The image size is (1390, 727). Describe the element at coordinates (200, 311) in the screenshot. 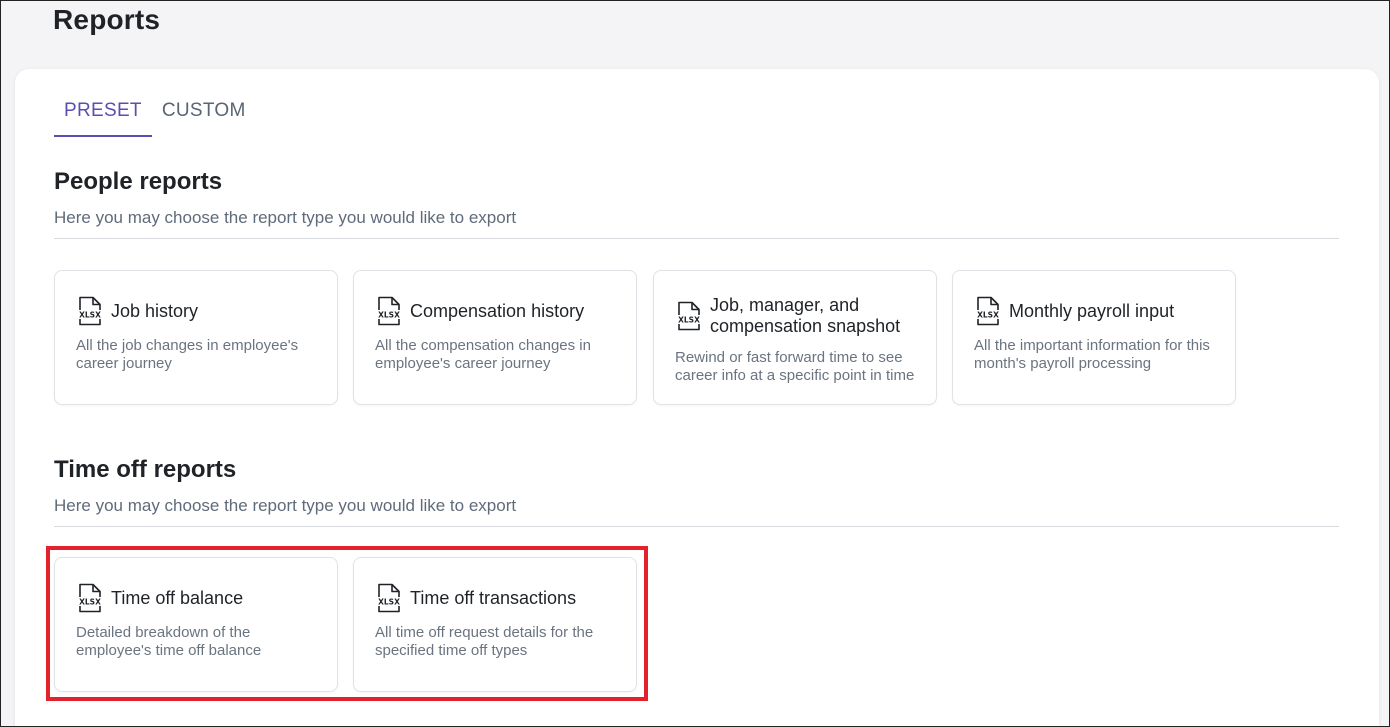

I see `card-header: XLSX Job history` at that location.